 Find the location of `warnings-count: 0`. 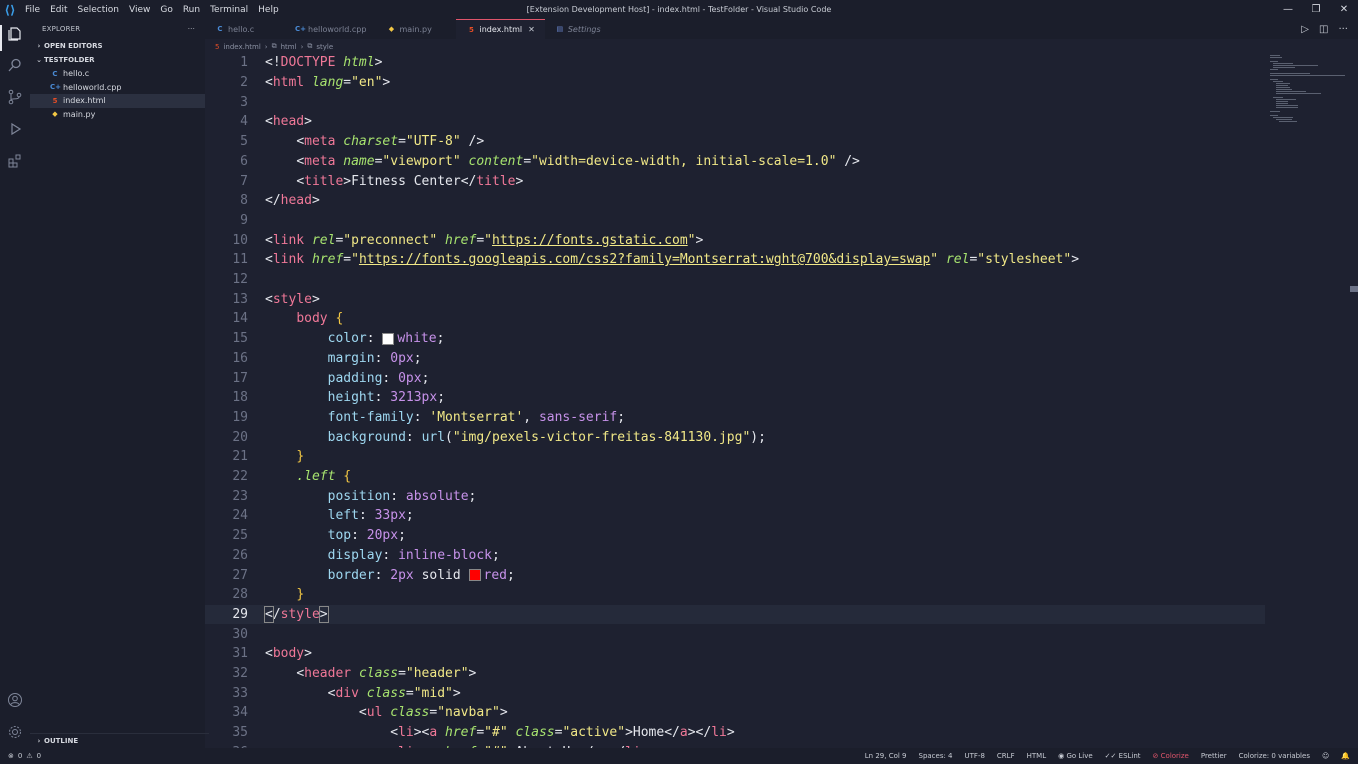

warnings-count: 0 is located at coordinates (39, 756).